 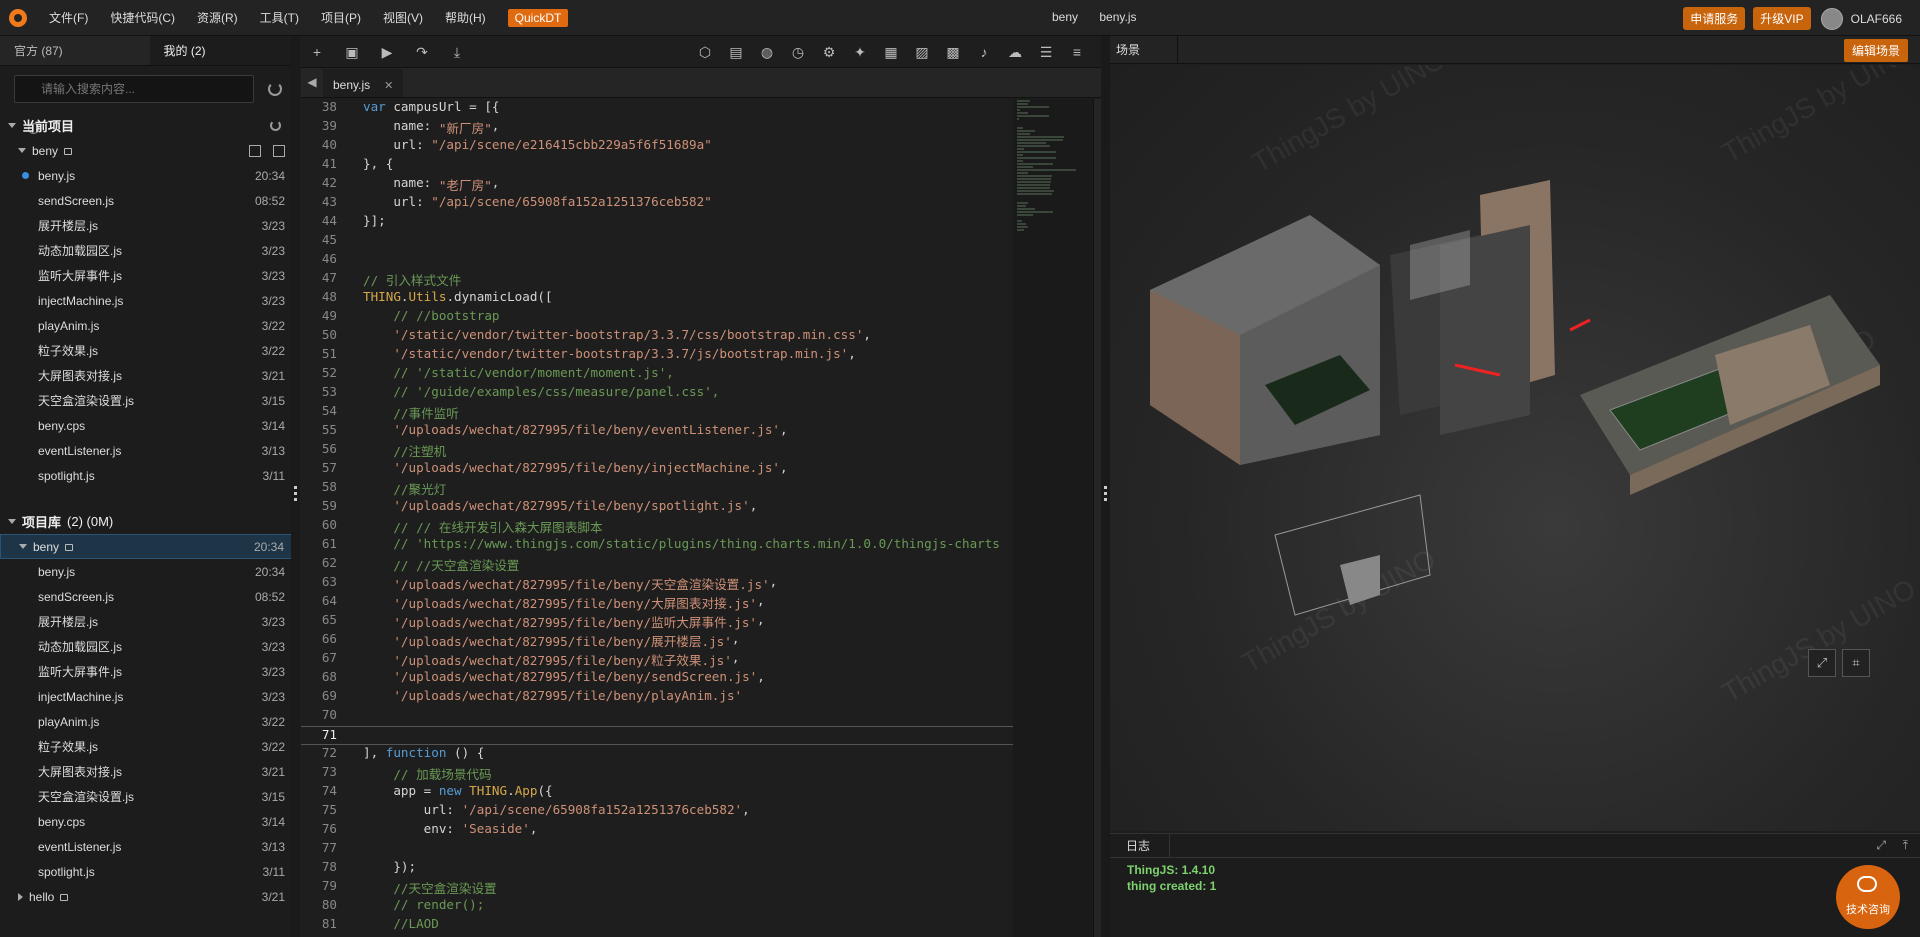 I want to click on download-icon: ⤓, so click(x=457, y=52).